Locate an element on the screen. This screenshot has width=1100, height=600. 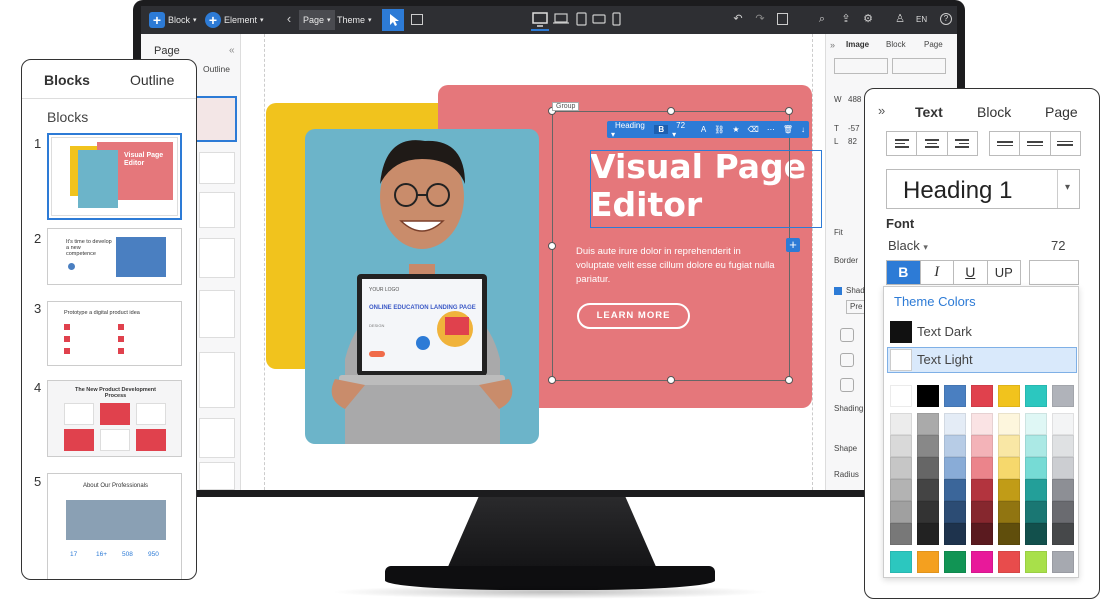
block-thumb-2: It's time to develop a new competence is located at coordinates (114, 256).